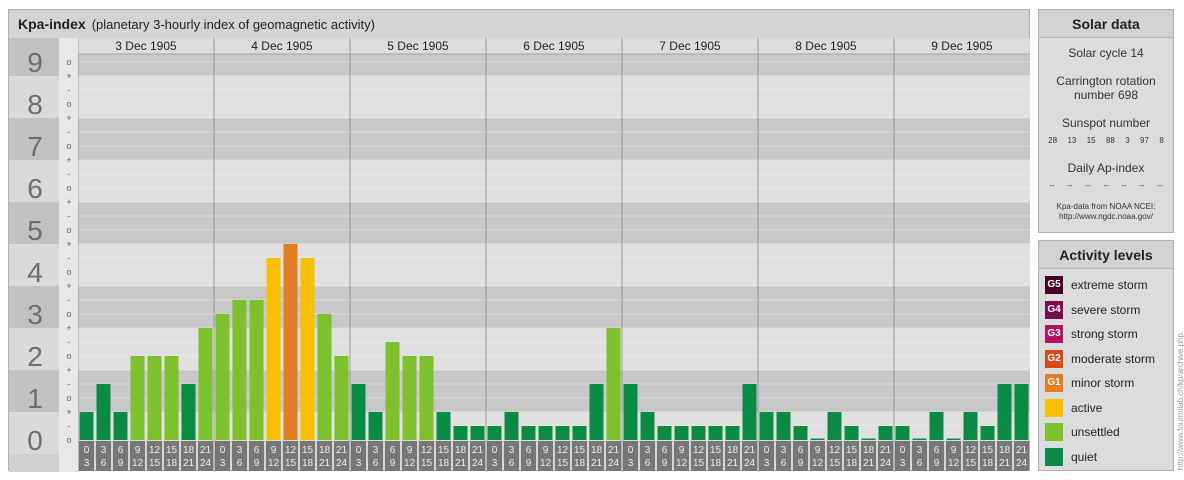 This screenshot has height=480, width=1184. Describe the element at coordinates (52, 24) in the screenshot. I see `chart-title-main: Kpa-index` at that location.